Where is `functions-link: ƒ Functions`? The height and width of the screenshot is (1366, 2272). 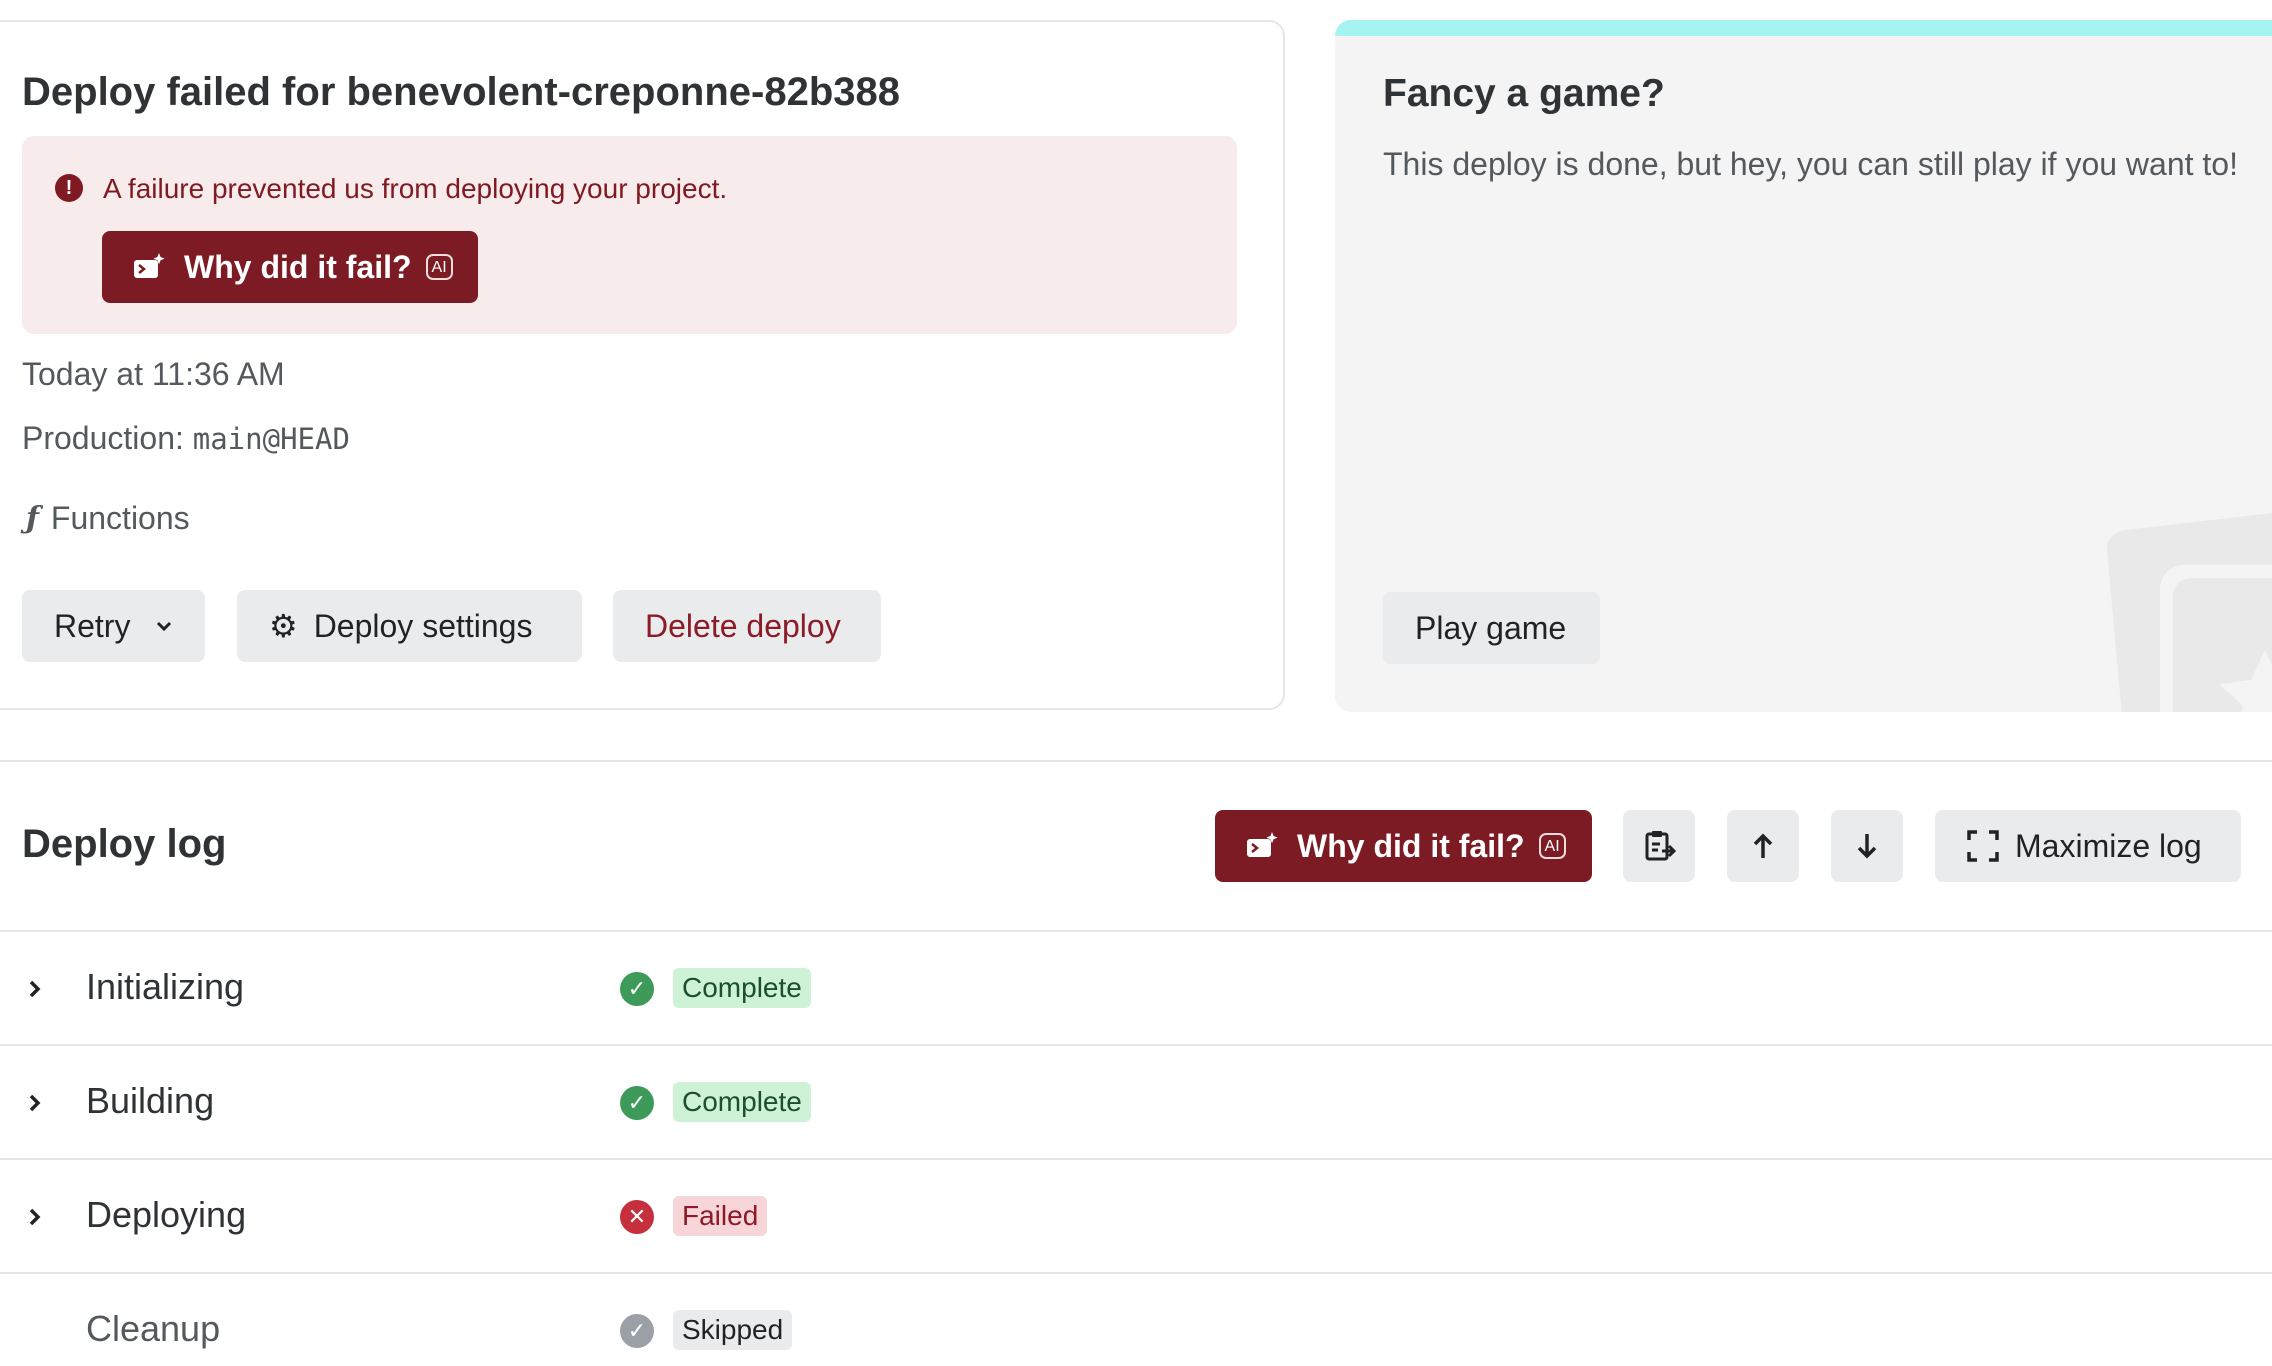
functions-link: ƒ Functions is located at coordinates (108, 518).